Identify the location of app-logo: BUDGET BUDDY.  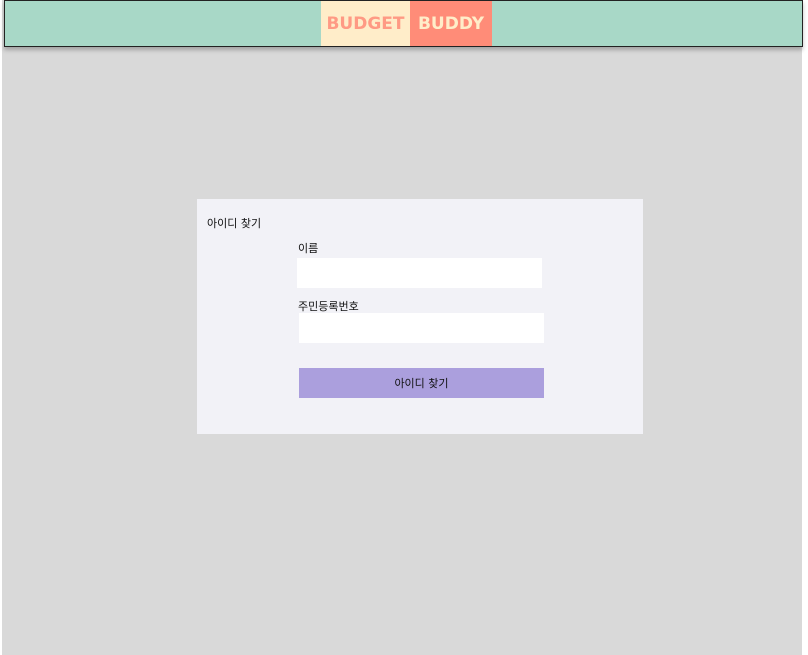
(406, 23).